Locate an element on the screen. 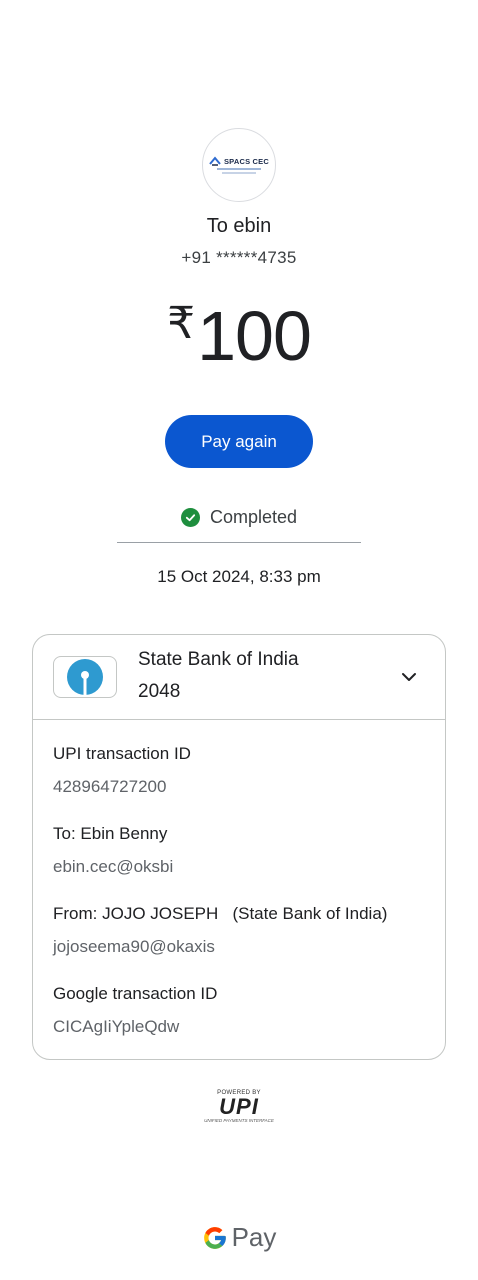  chevron-down-icon is located at coordinates (409, 677).